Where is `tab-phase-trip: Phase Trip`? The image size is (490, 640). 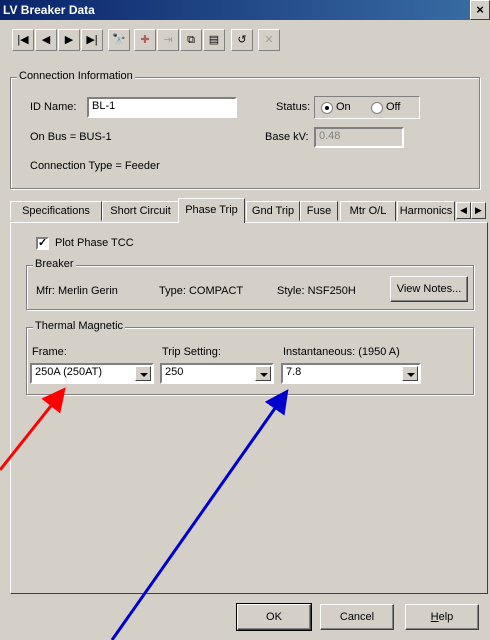
tab-phase-trip: Phase Trip is located at coordinates (211, 210).